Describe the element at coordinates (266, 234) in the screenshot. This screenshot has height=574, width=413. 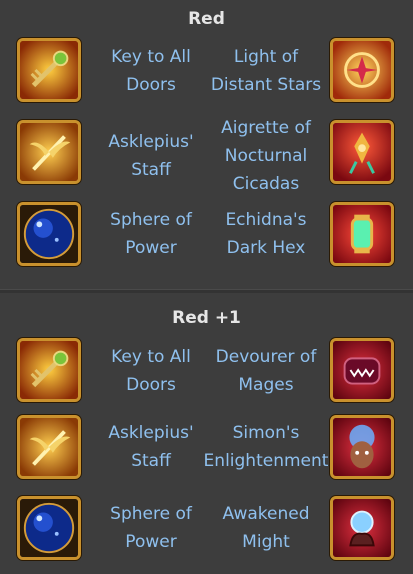
I see `item-name-right: Echidna's Dark Hex` at that location.